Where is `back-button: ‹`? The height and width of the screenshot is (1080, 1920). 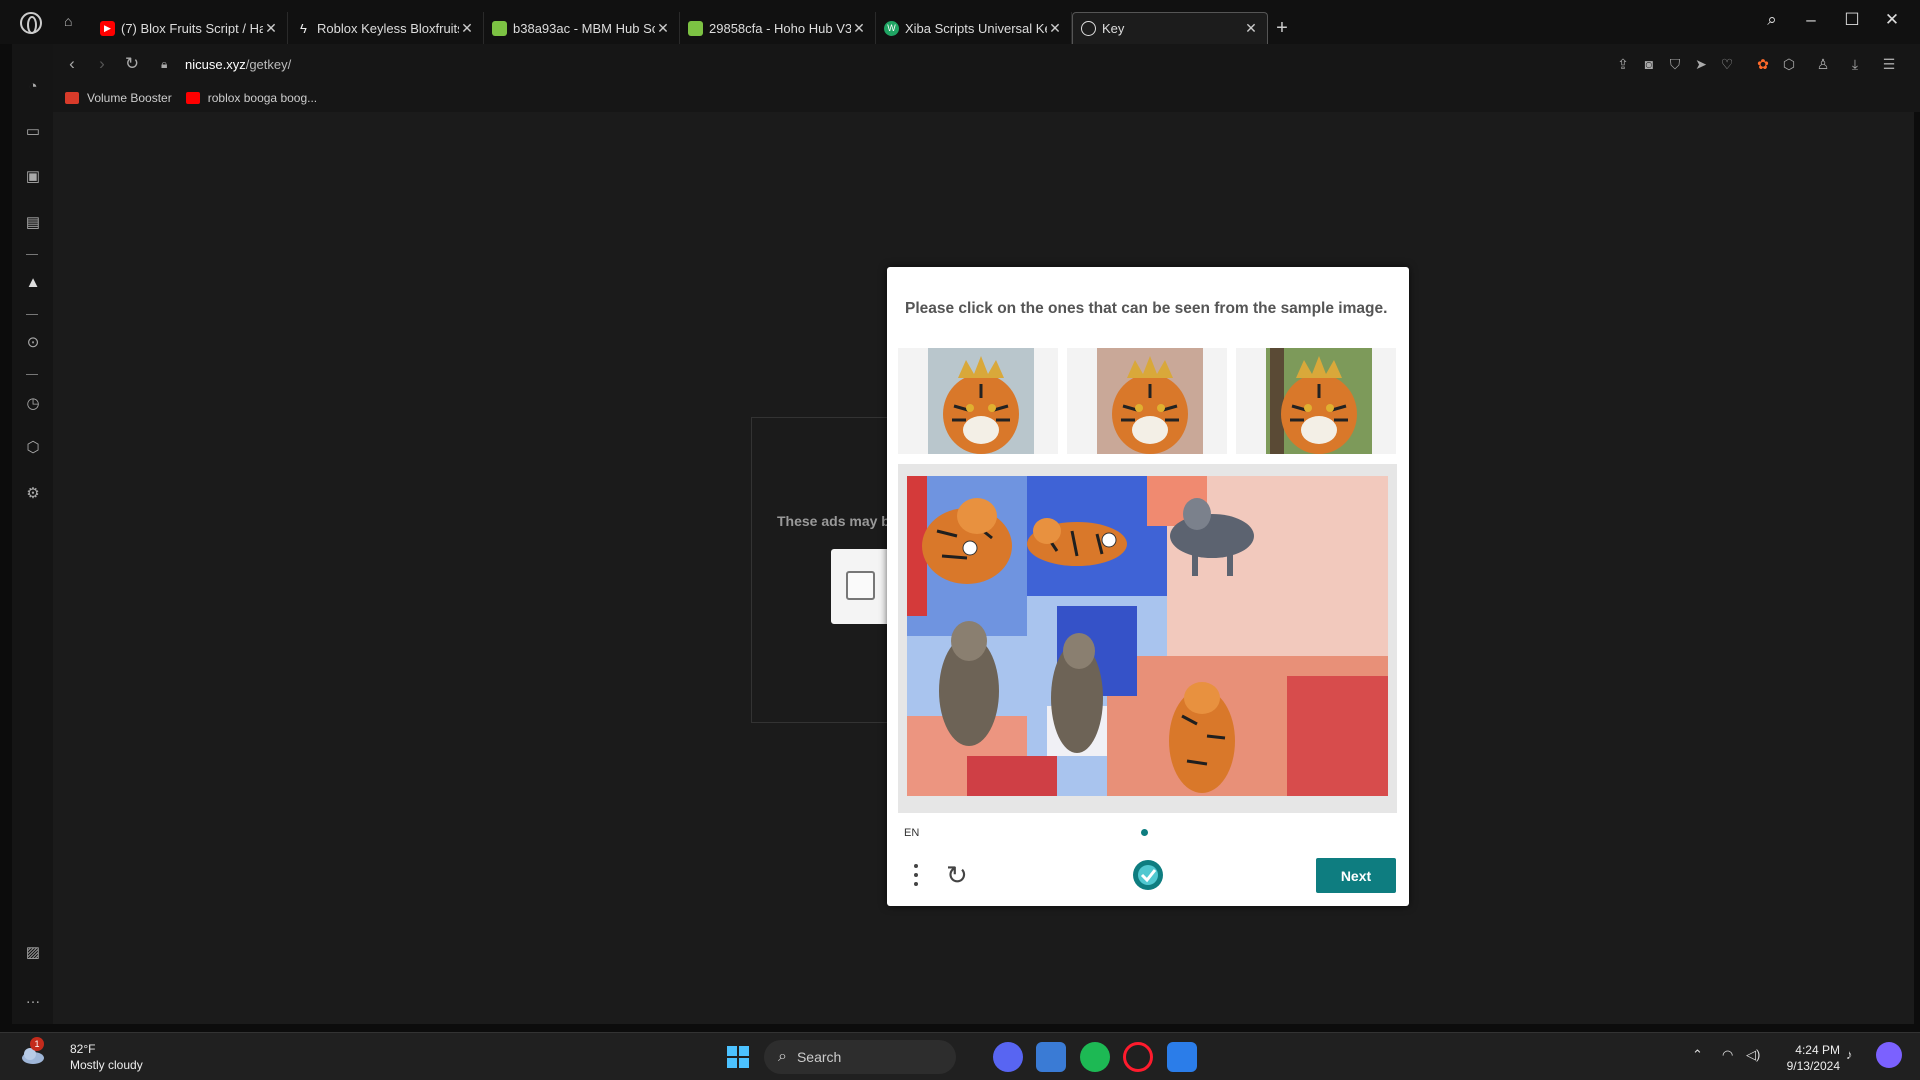
back-button: ‹ is located at coordinates (72, 64).